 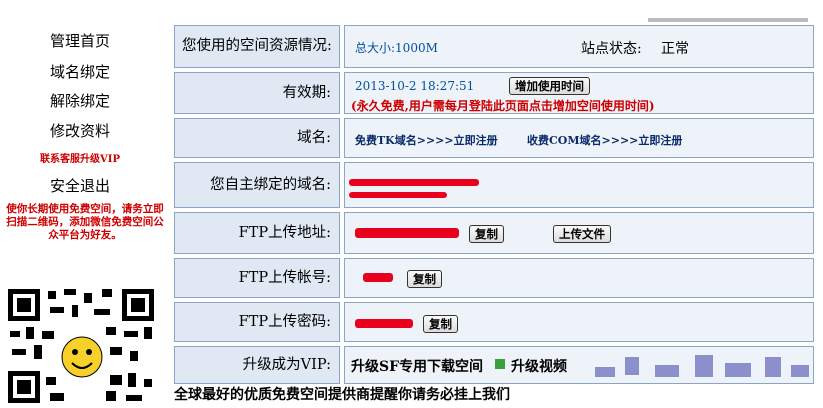 I want to click on domain-value-cell: 免费TK域名>>>>立即注册 收费COM域名>>>>立即注册, so click(x=579, y=138).